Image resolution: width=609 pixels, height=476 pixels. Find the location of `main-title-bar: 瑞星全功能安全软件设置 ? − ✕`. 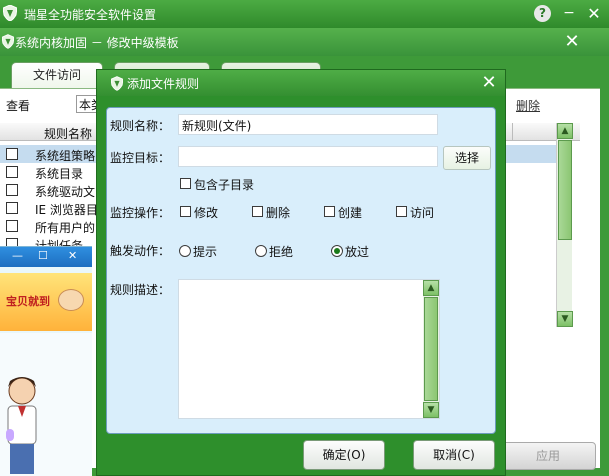

main-title-bar: 瑞星全功能安全软件设置 ? − ✕ is located at coordinates (304, 14).